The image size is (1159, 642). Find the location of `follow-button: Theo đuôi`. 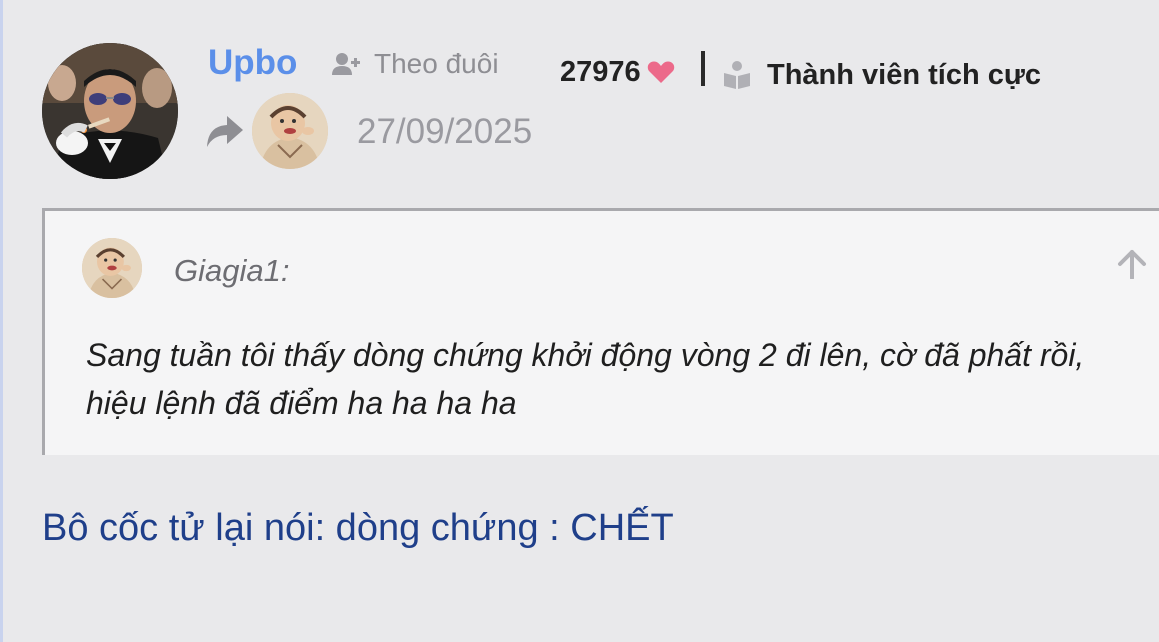

follow-button: Theo đuôi is located at coordinates (415, 64).